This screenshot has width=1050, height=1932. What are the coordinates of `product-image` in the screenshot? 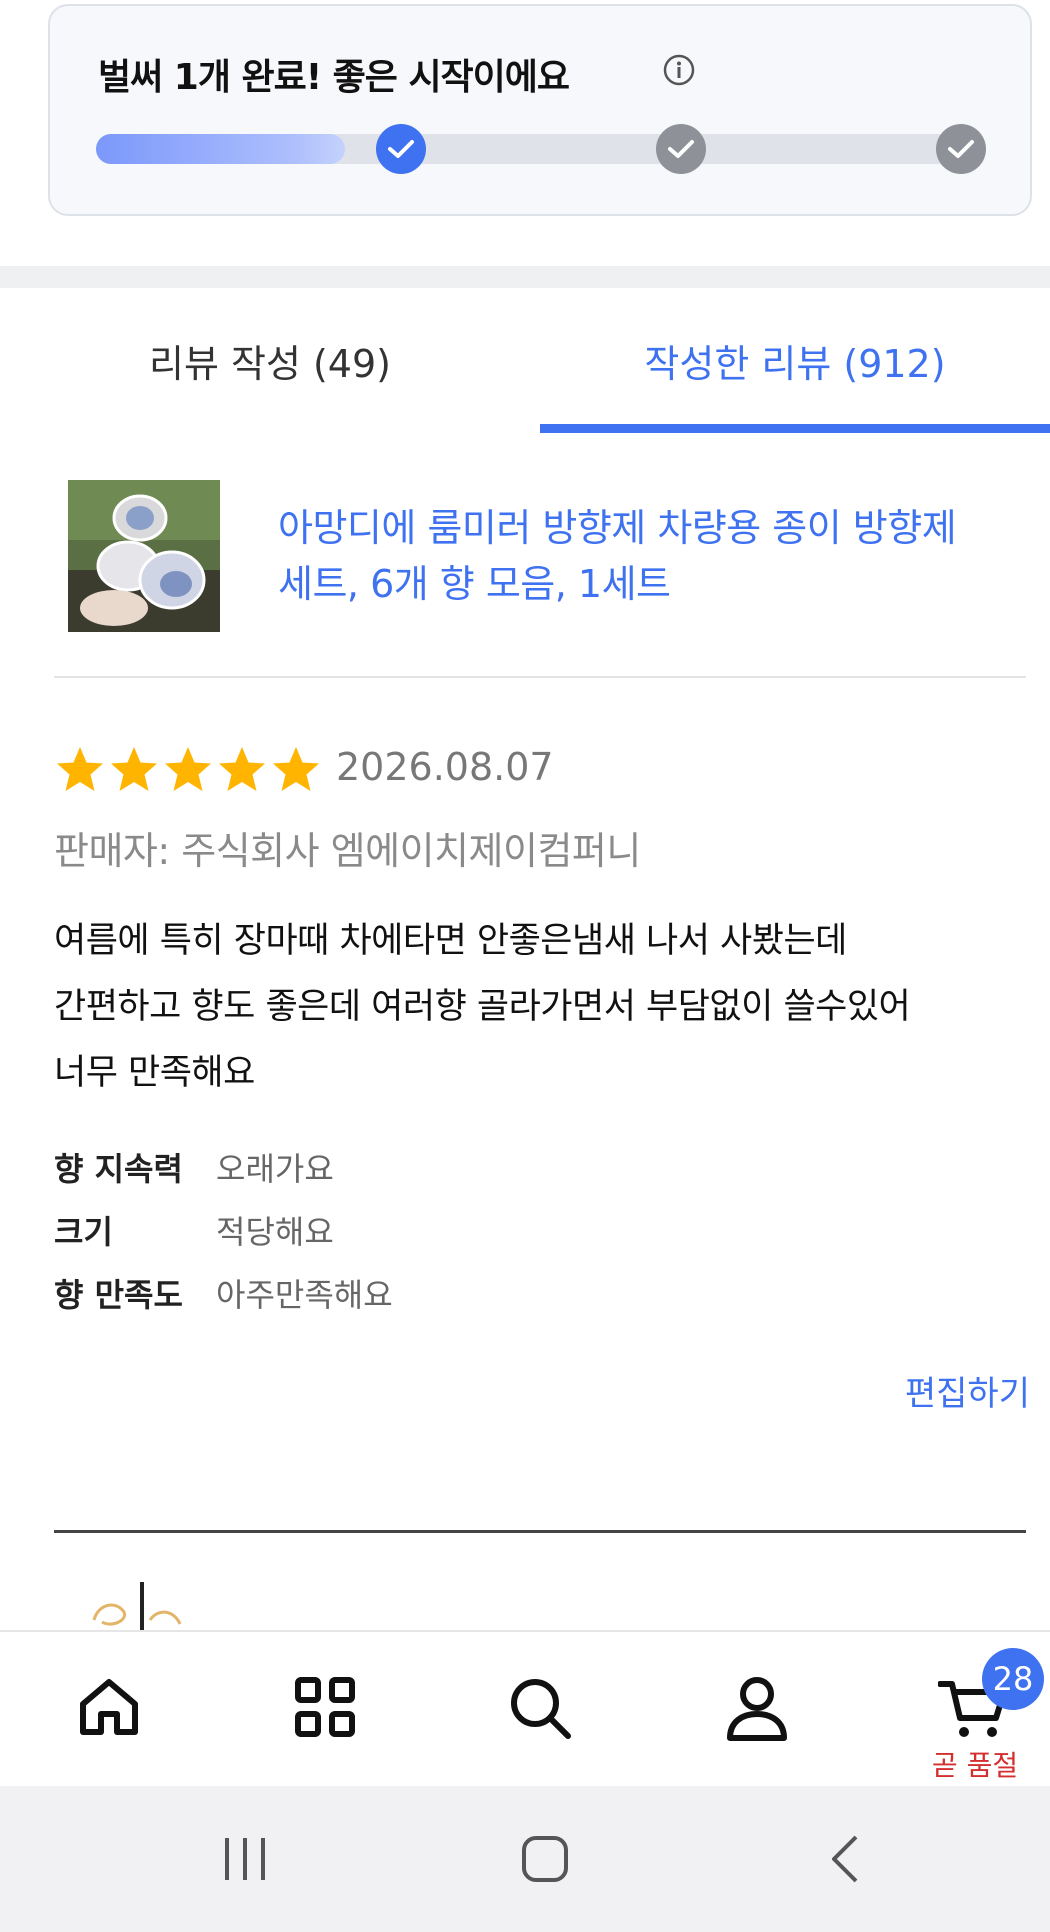 It's located at (144, 556).